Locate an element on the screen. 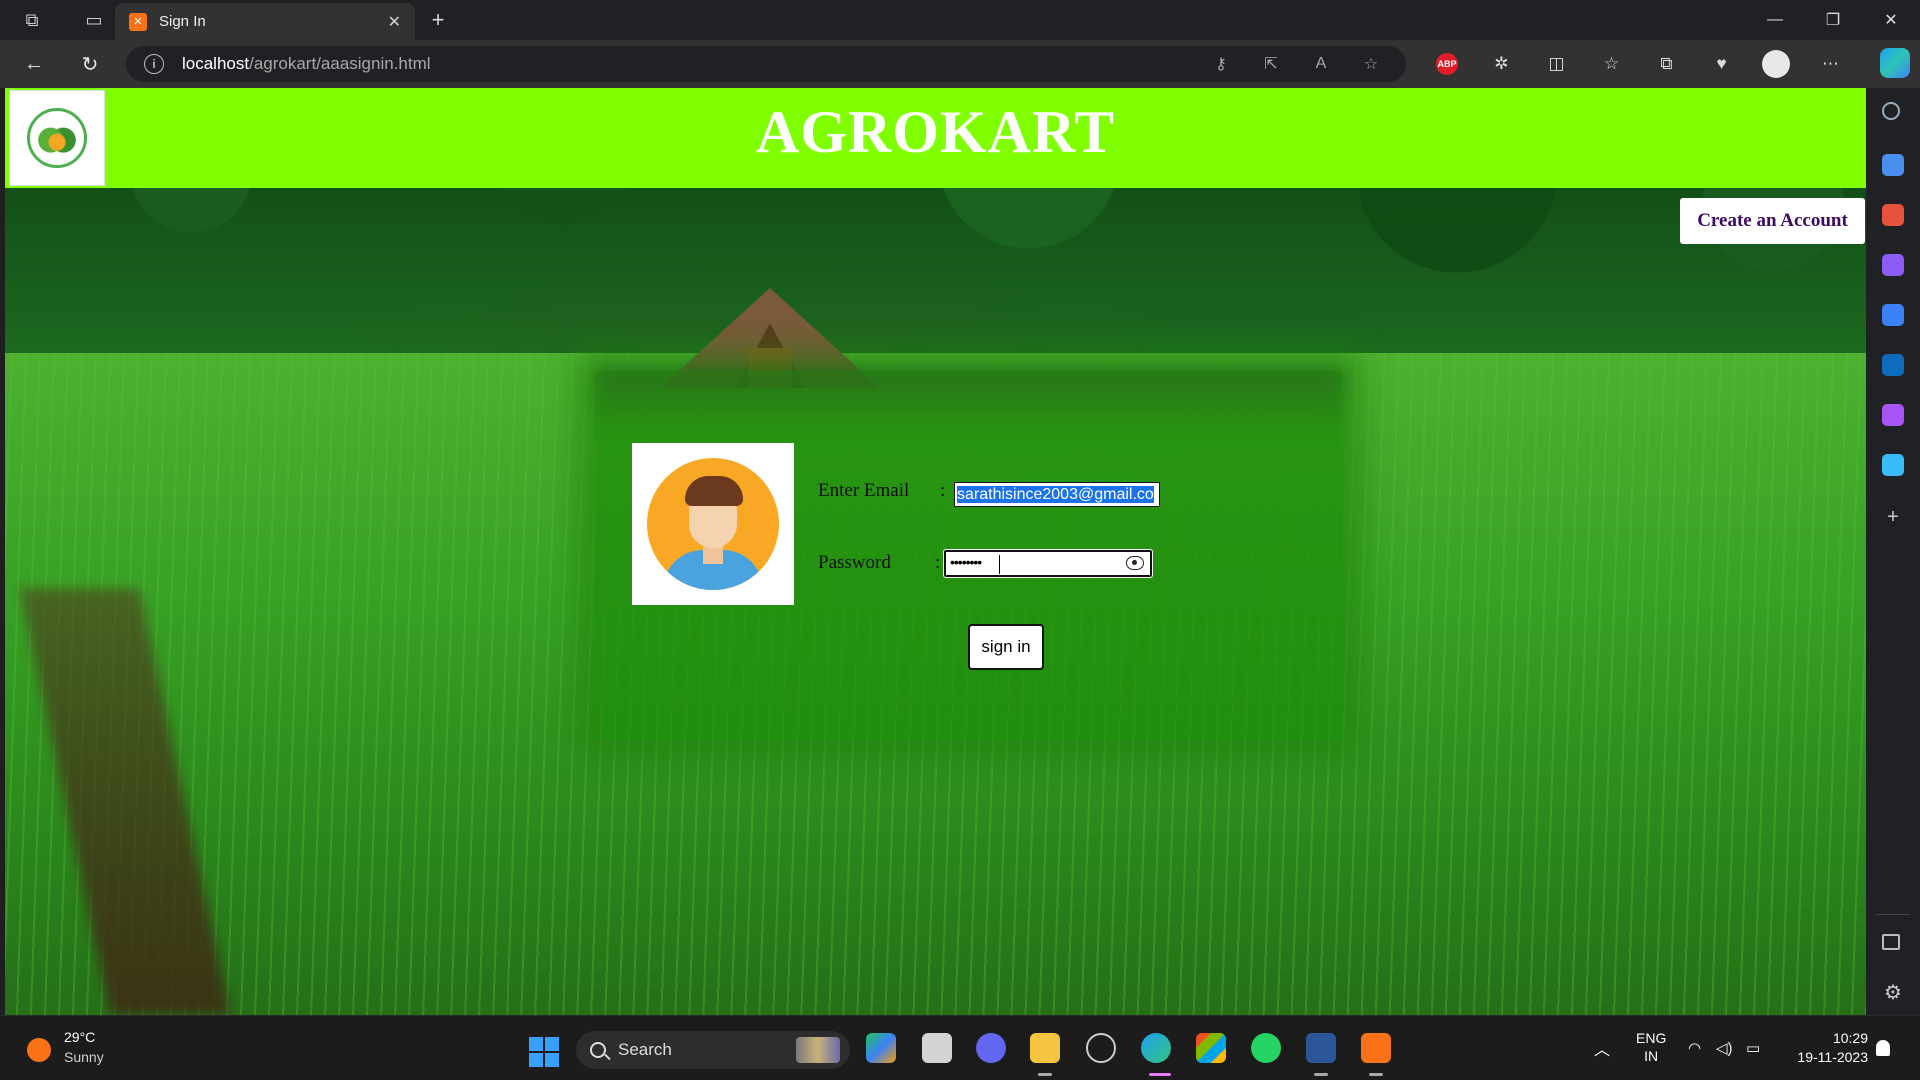  favorites-icon: ☆ is located at coordinates (1611, 64).